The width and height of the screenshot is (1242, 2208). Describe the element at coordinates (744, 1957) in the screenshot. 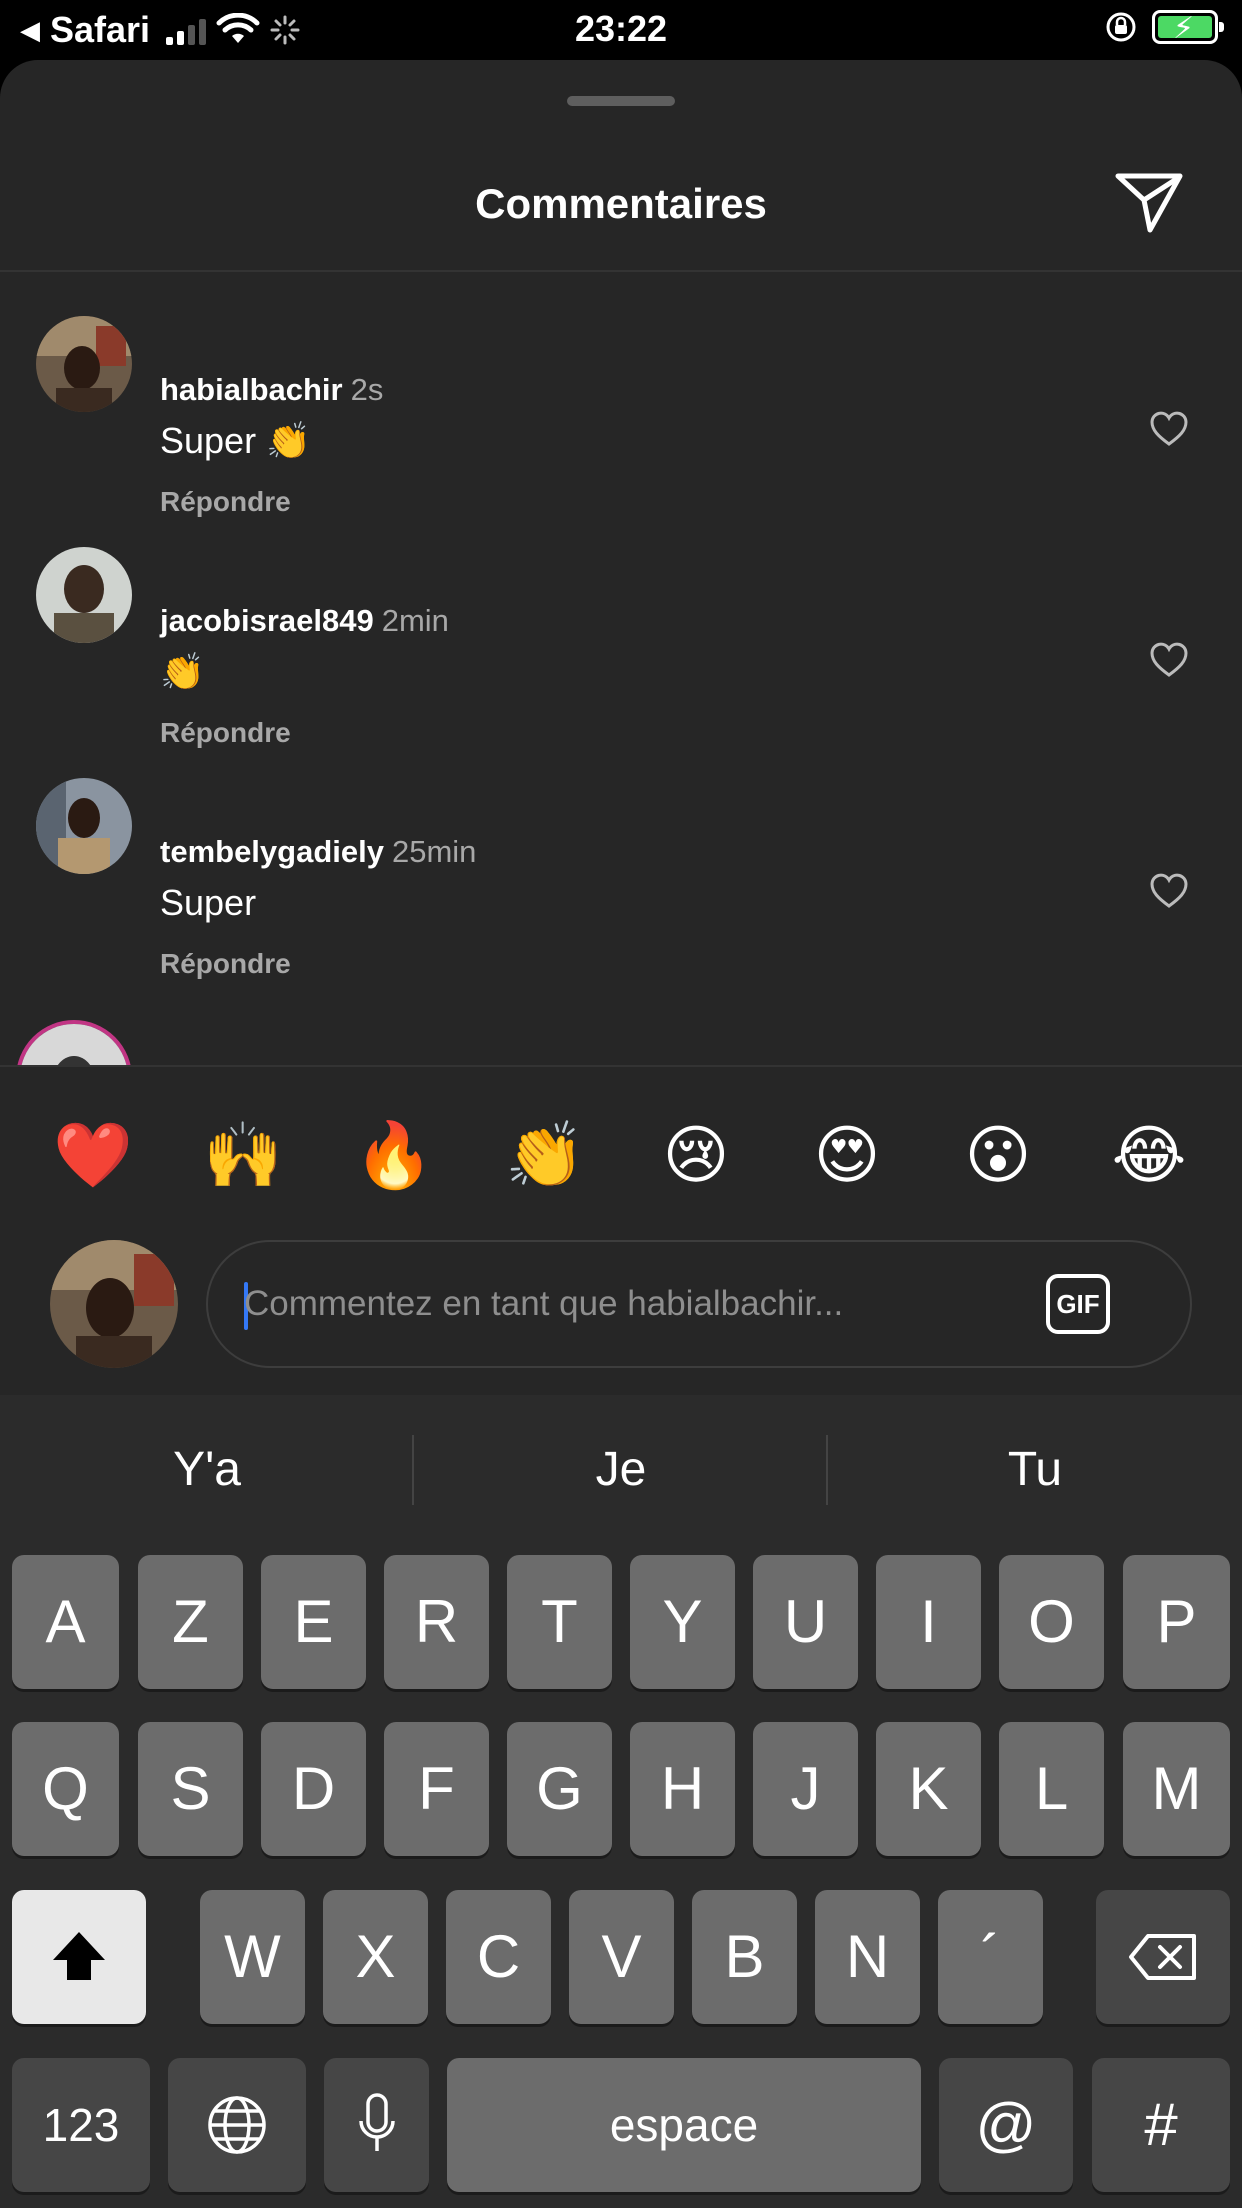

I see `key-b: B` at that location.